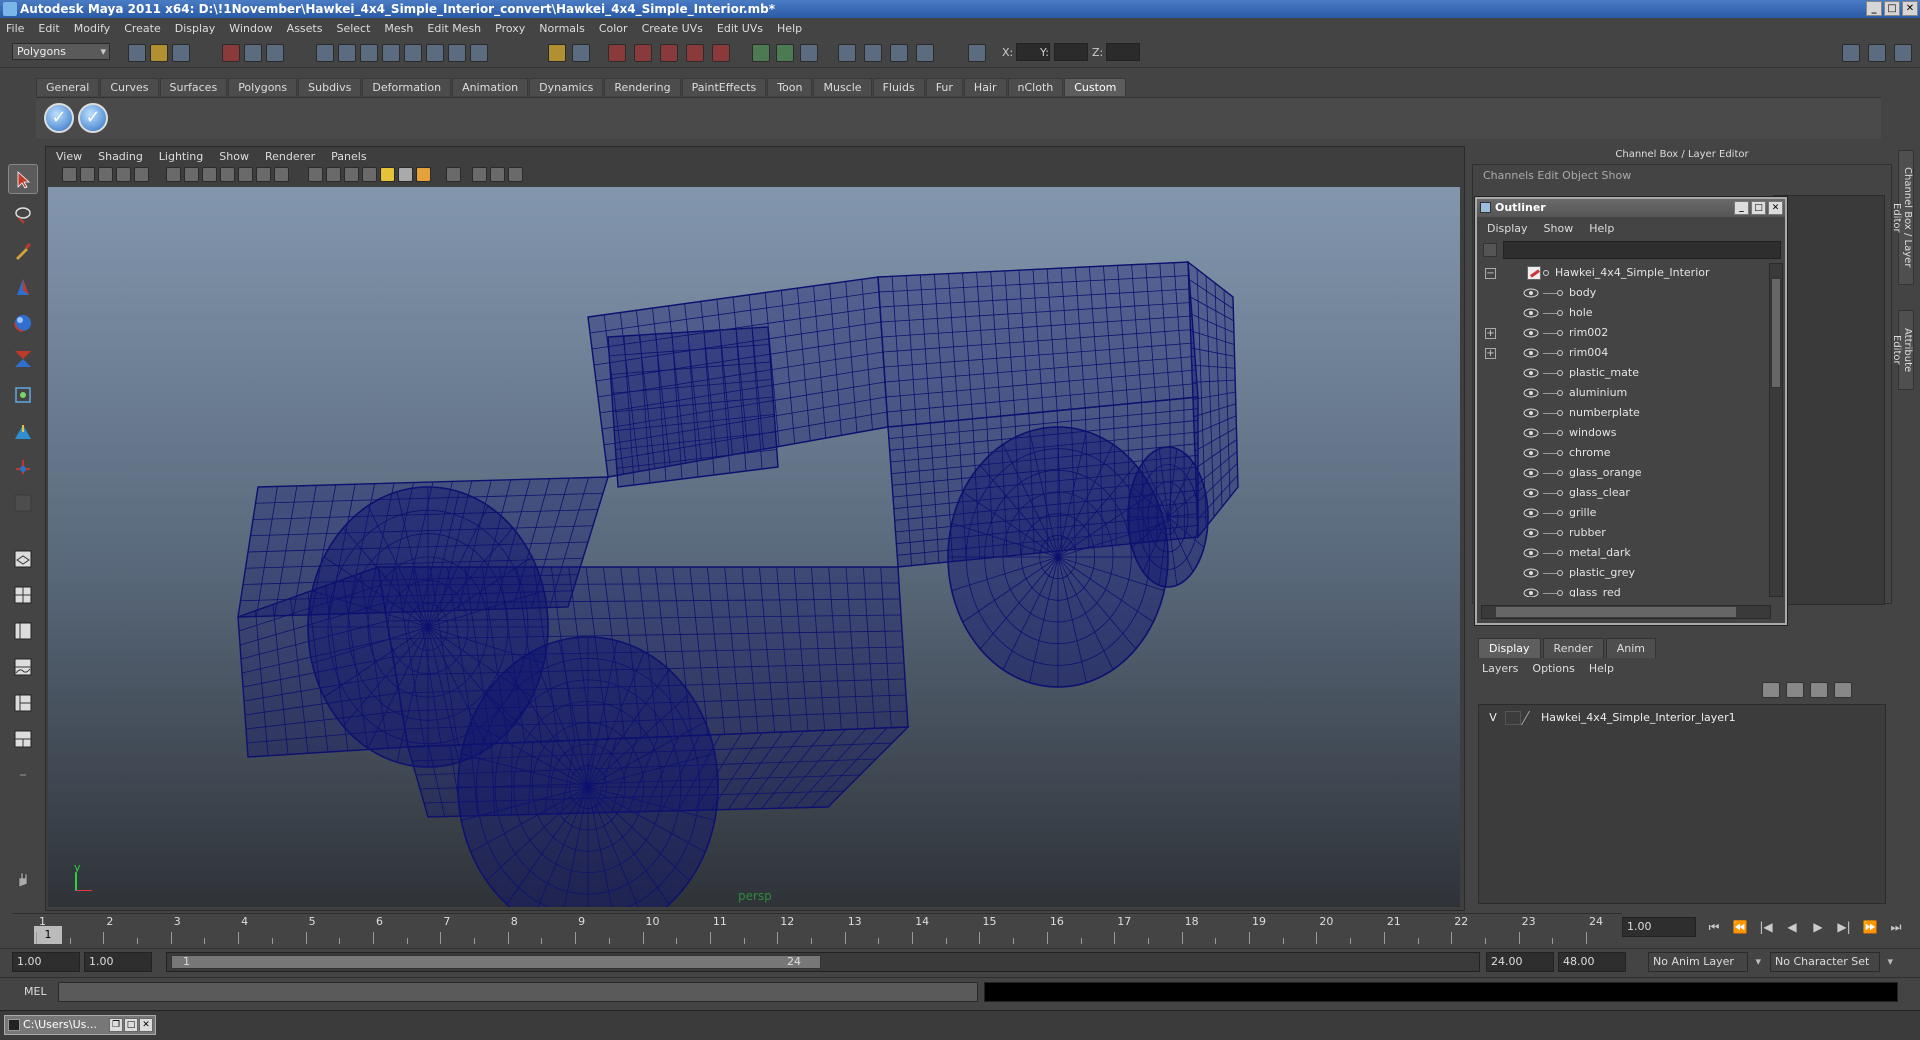 This screenshot has width=1920, height=1040. What do you see at coordinates (789, 28) in the screenshot?
I see `menu-help: Help` at bounding box center [789, 28].